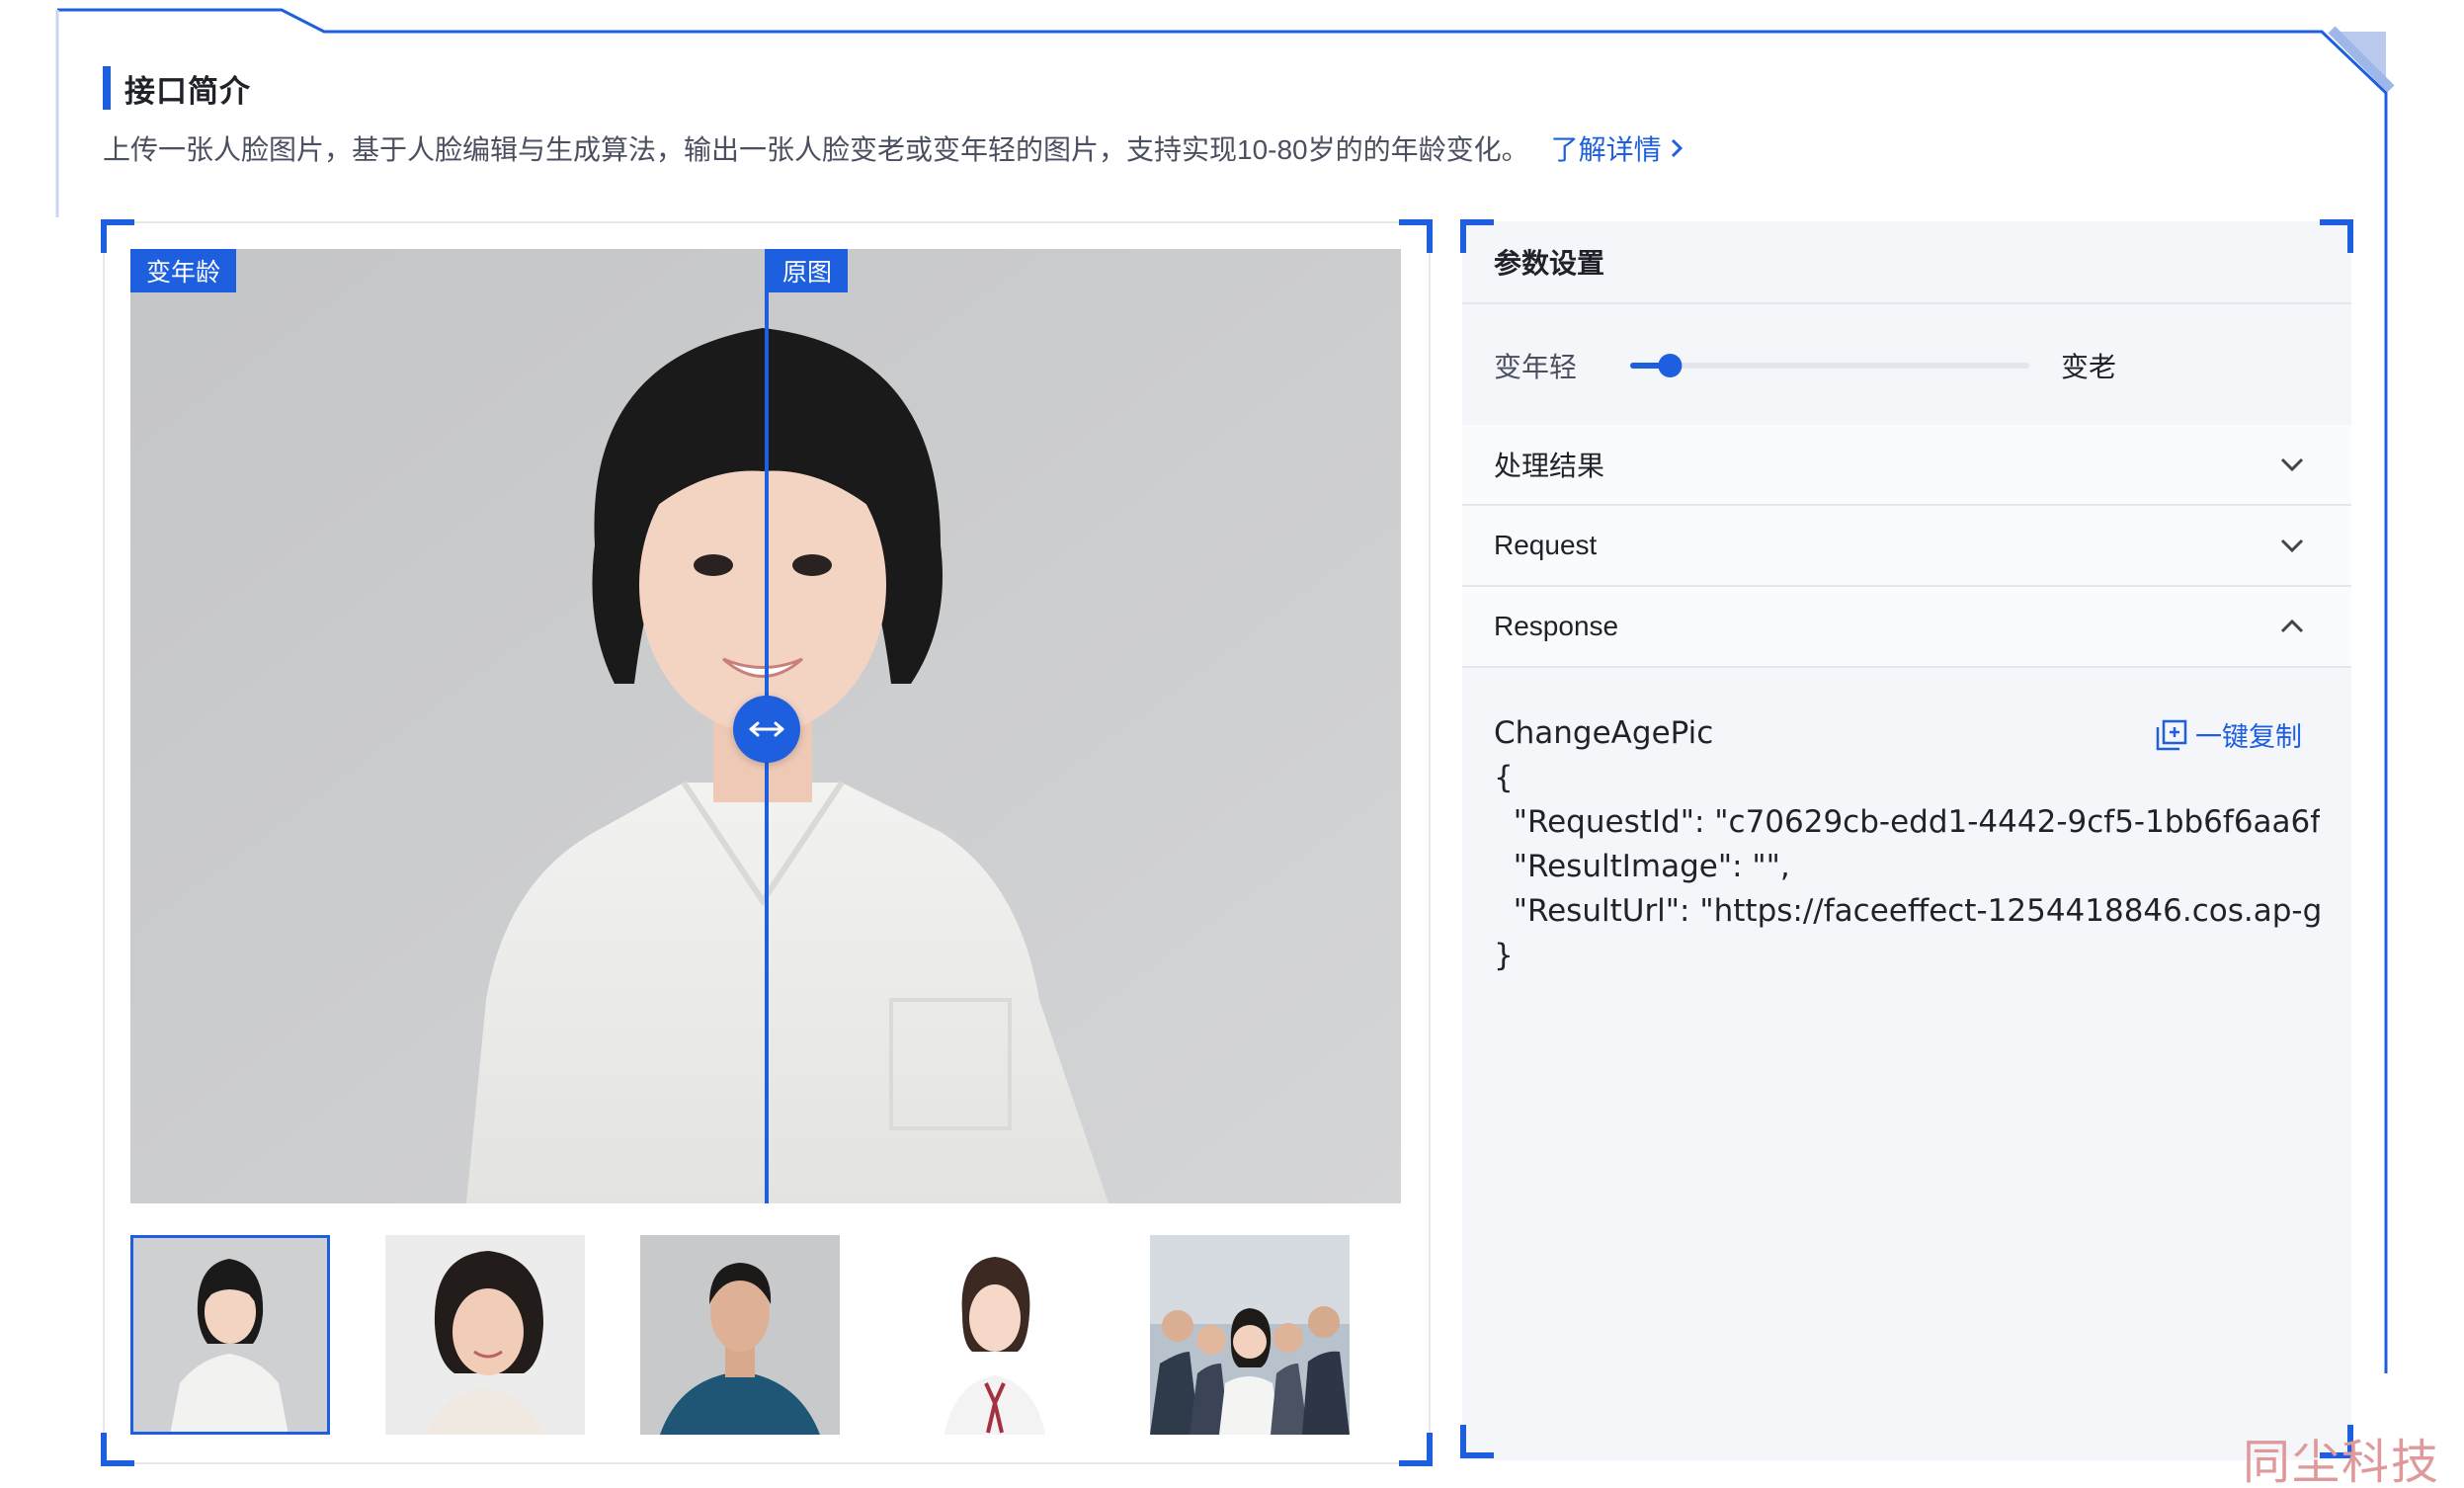 Image resolution: width=2464 pixels, height=1488 pixels. Describe the element at coordinates (1606, 149) in the screenshot. I see `learn-more-label: 了解详情` at that location.